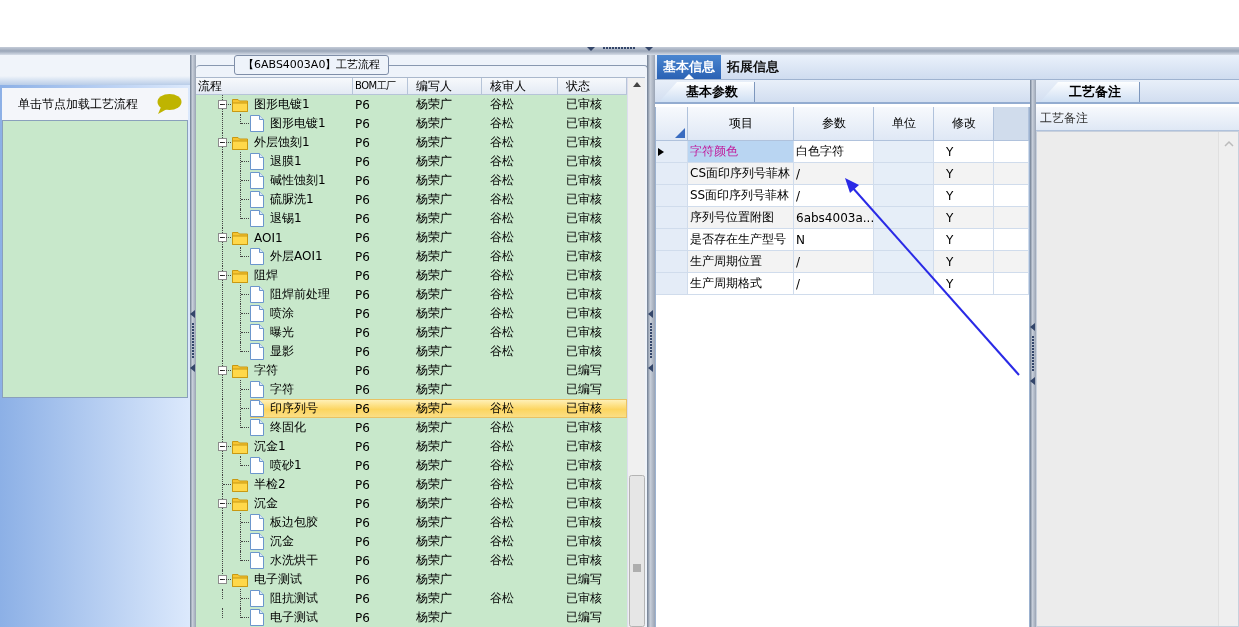  Describe the element at coordinates (707, 92) in the screenshot. I see `tab: 基本参数` at that location.